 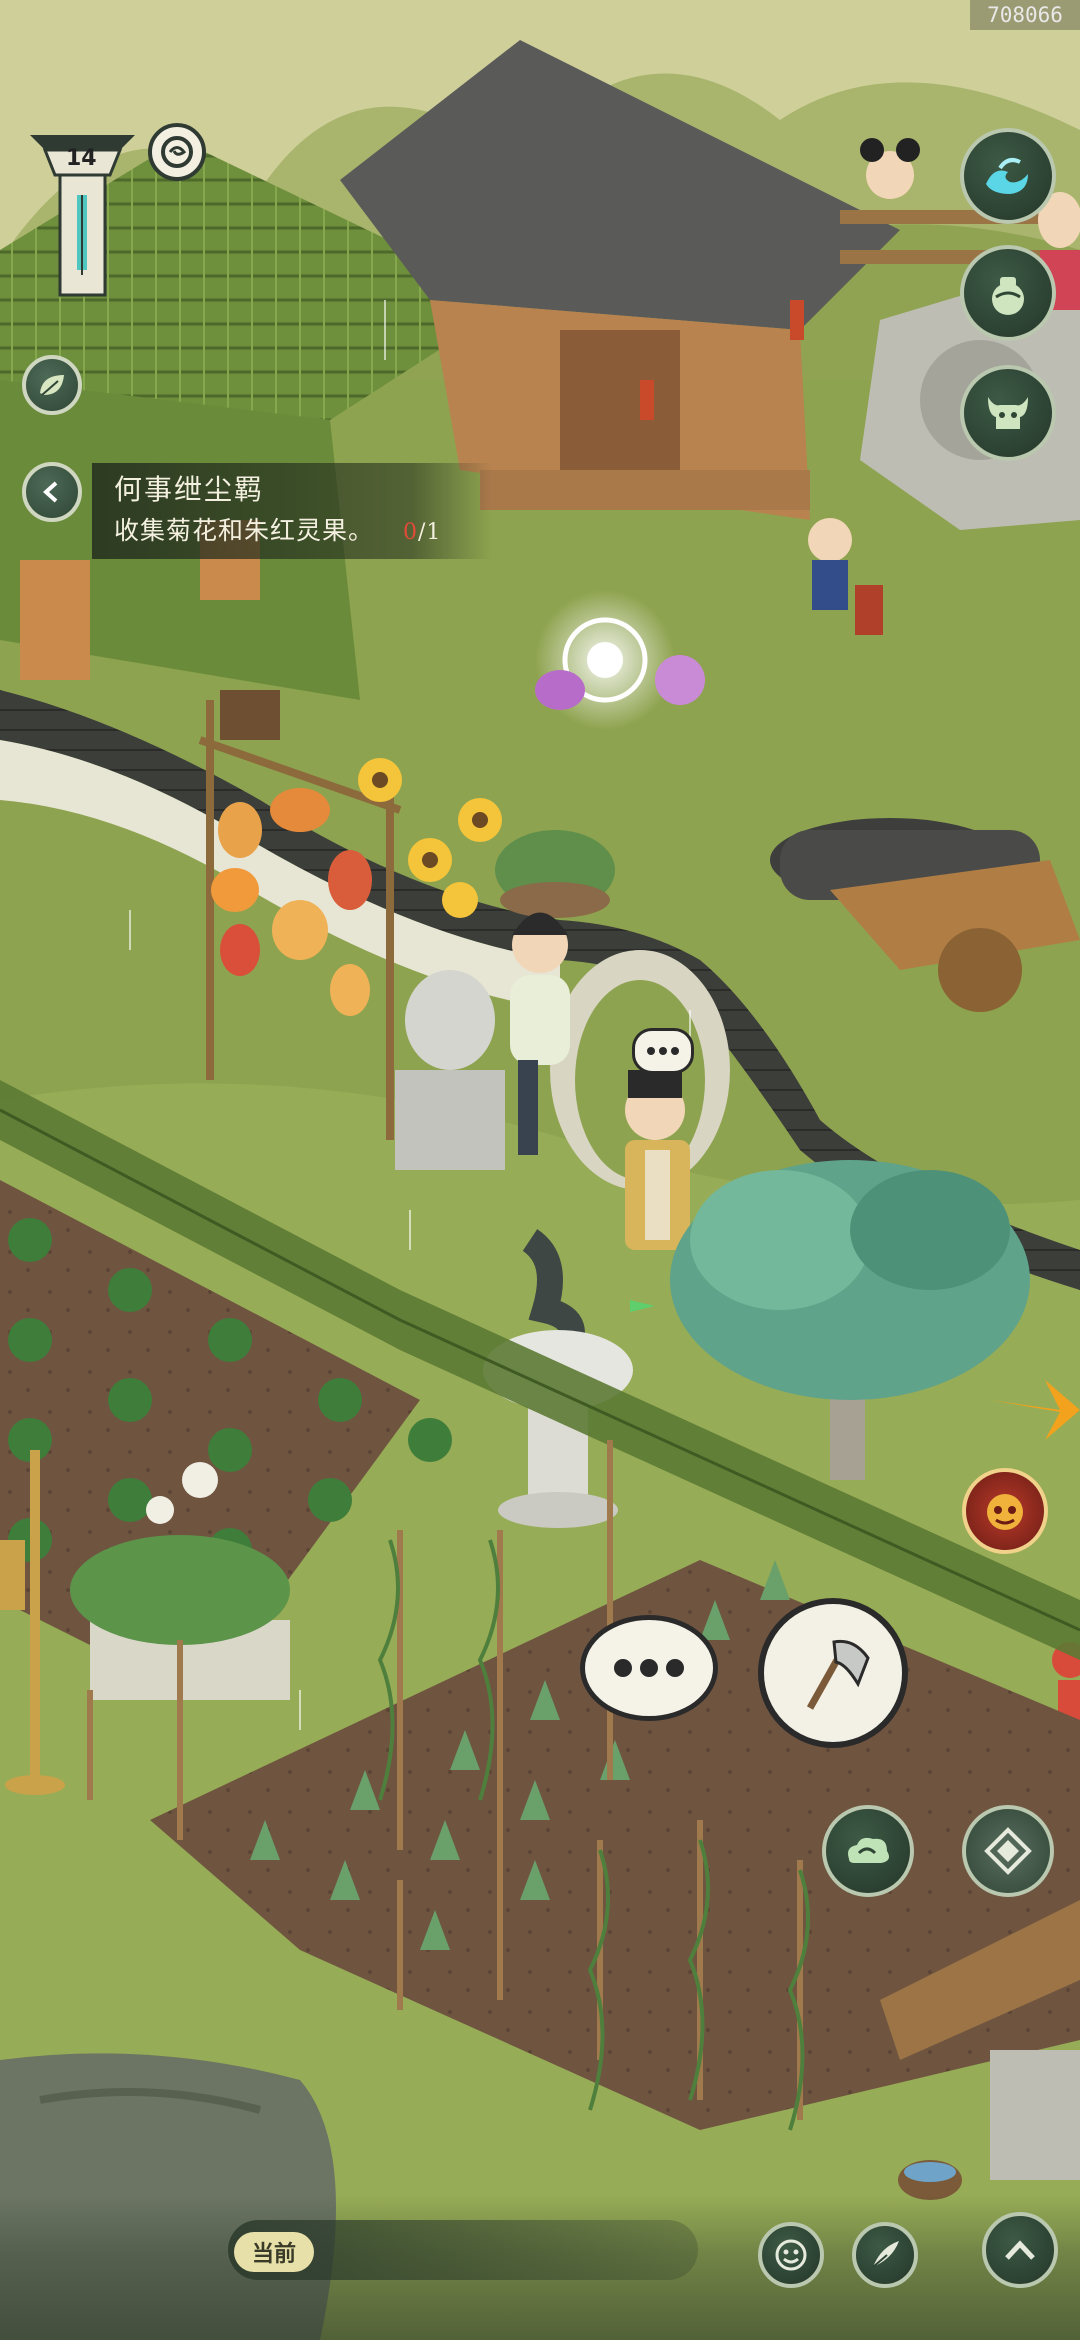 I want to click on talk-bubble-icon, so click(x=649, y=1668).